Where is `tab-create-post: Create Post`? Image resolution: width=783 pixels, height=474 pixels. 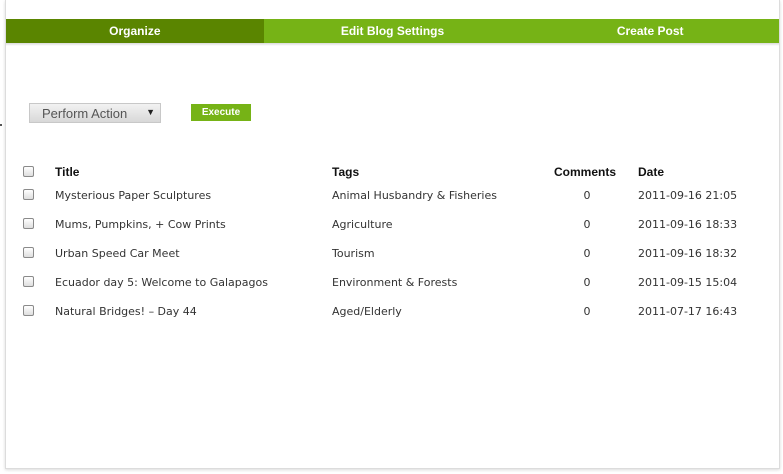
tab-create-post: Create Post is located at coordinates (650, 31).